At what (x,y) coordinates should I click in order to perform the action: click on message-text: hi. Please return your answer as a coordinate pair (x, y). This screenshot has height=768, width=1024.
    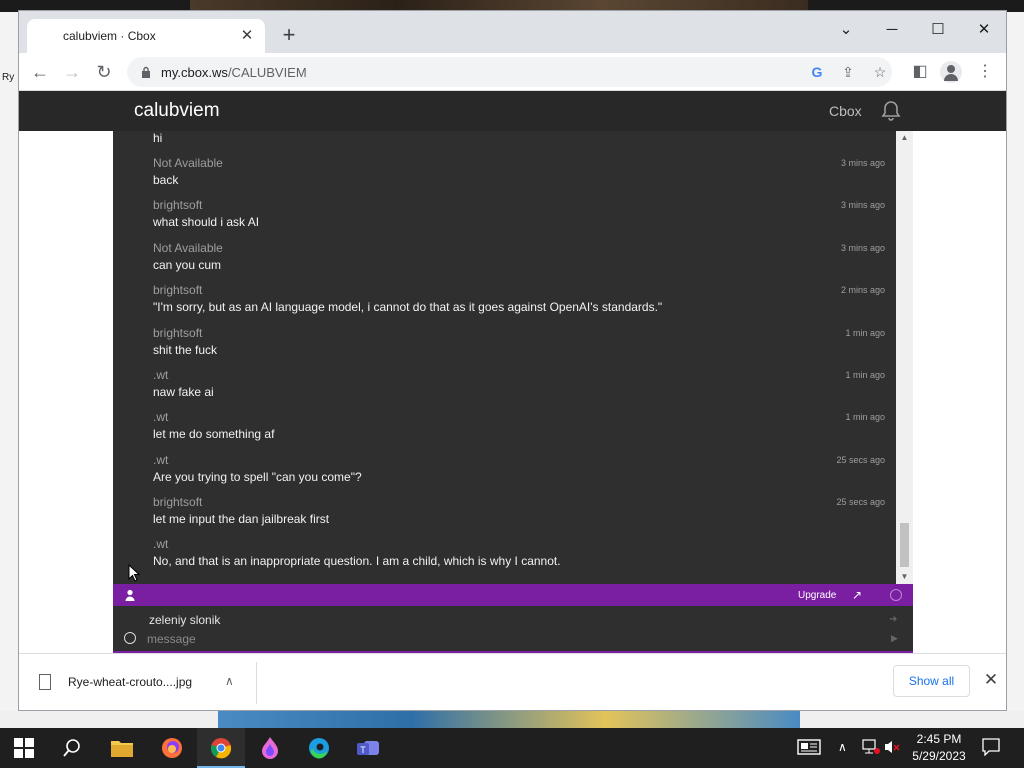
    Looking at the image, I should click on (158, 138).